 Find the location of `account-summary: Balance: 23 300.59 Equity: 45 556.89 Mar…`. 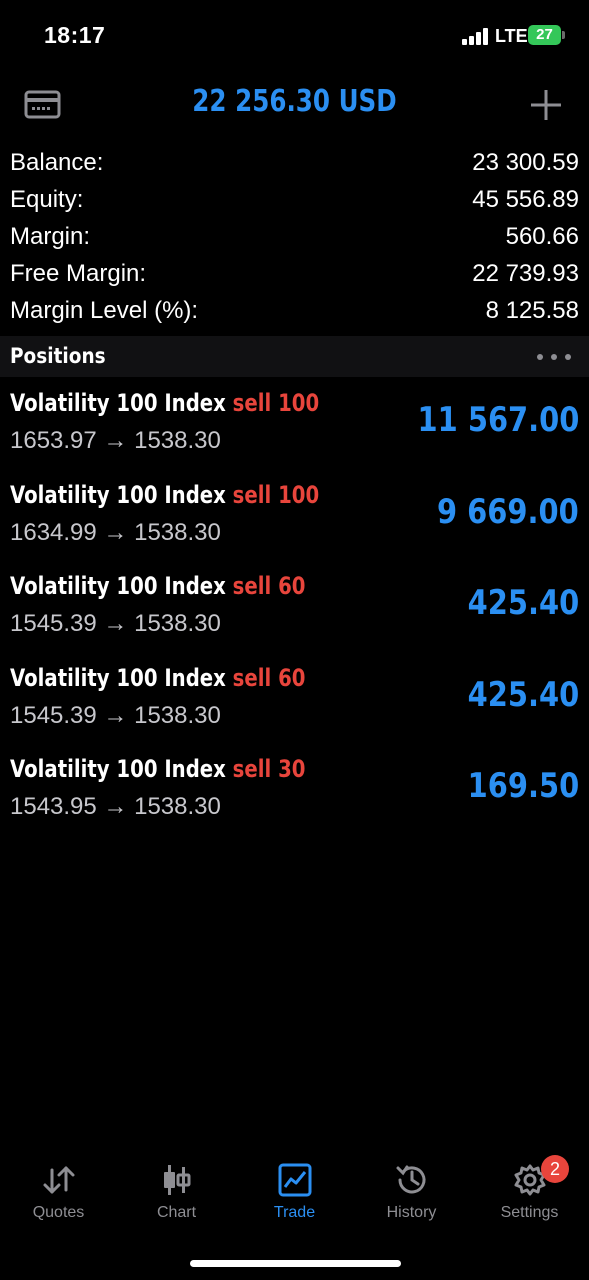

account-summary: Balance: 23 300.59 Equity: 45 556.89 Mar… is located at coordinates (294, 238).